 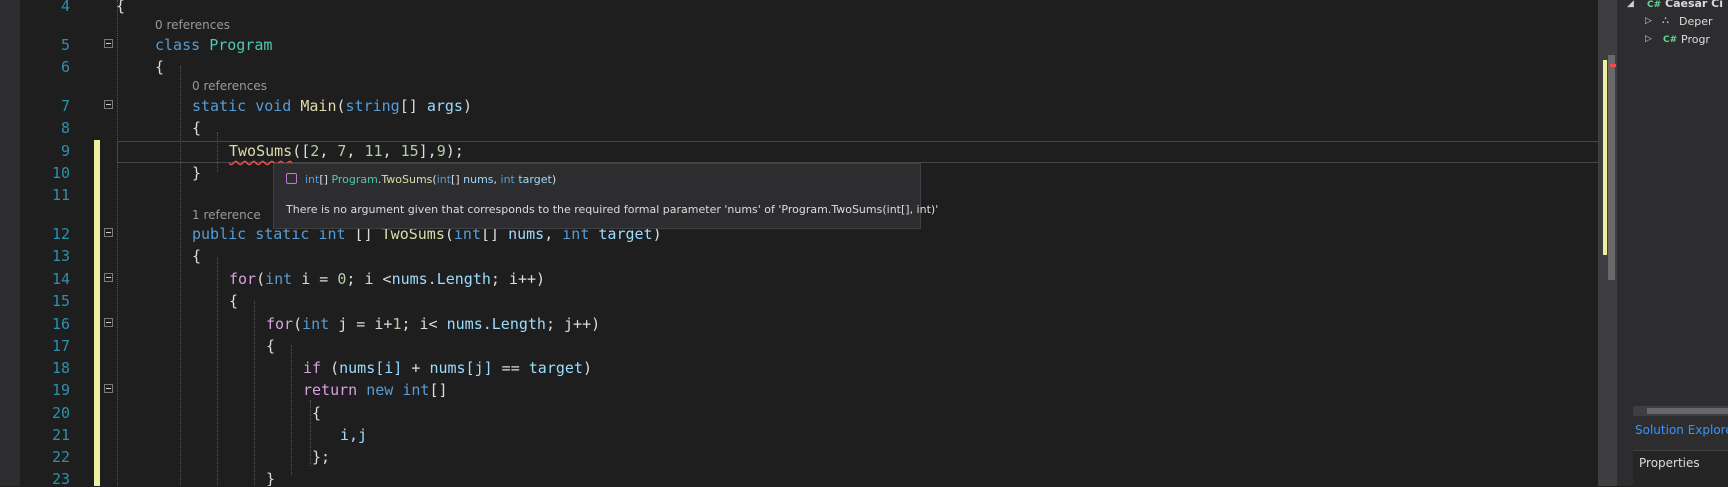 What do you see at coordinates (60, 301) in the screenshot?
I see `line-number: 15` at bounding box center [60, 301].